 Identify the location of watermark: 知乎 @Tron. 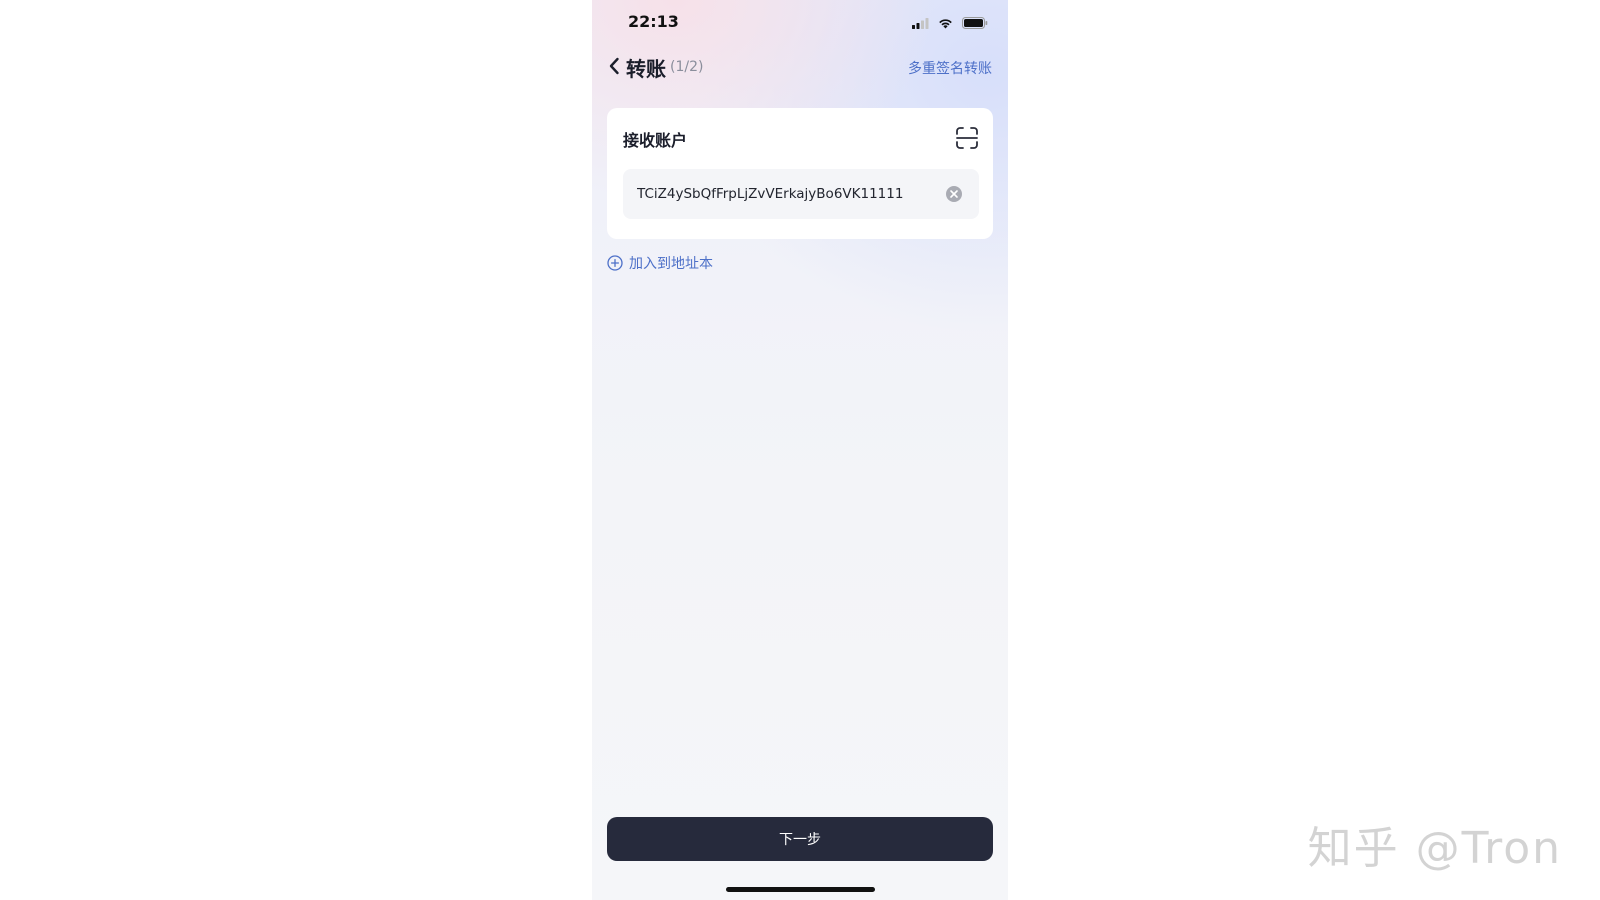
(1434, 848).